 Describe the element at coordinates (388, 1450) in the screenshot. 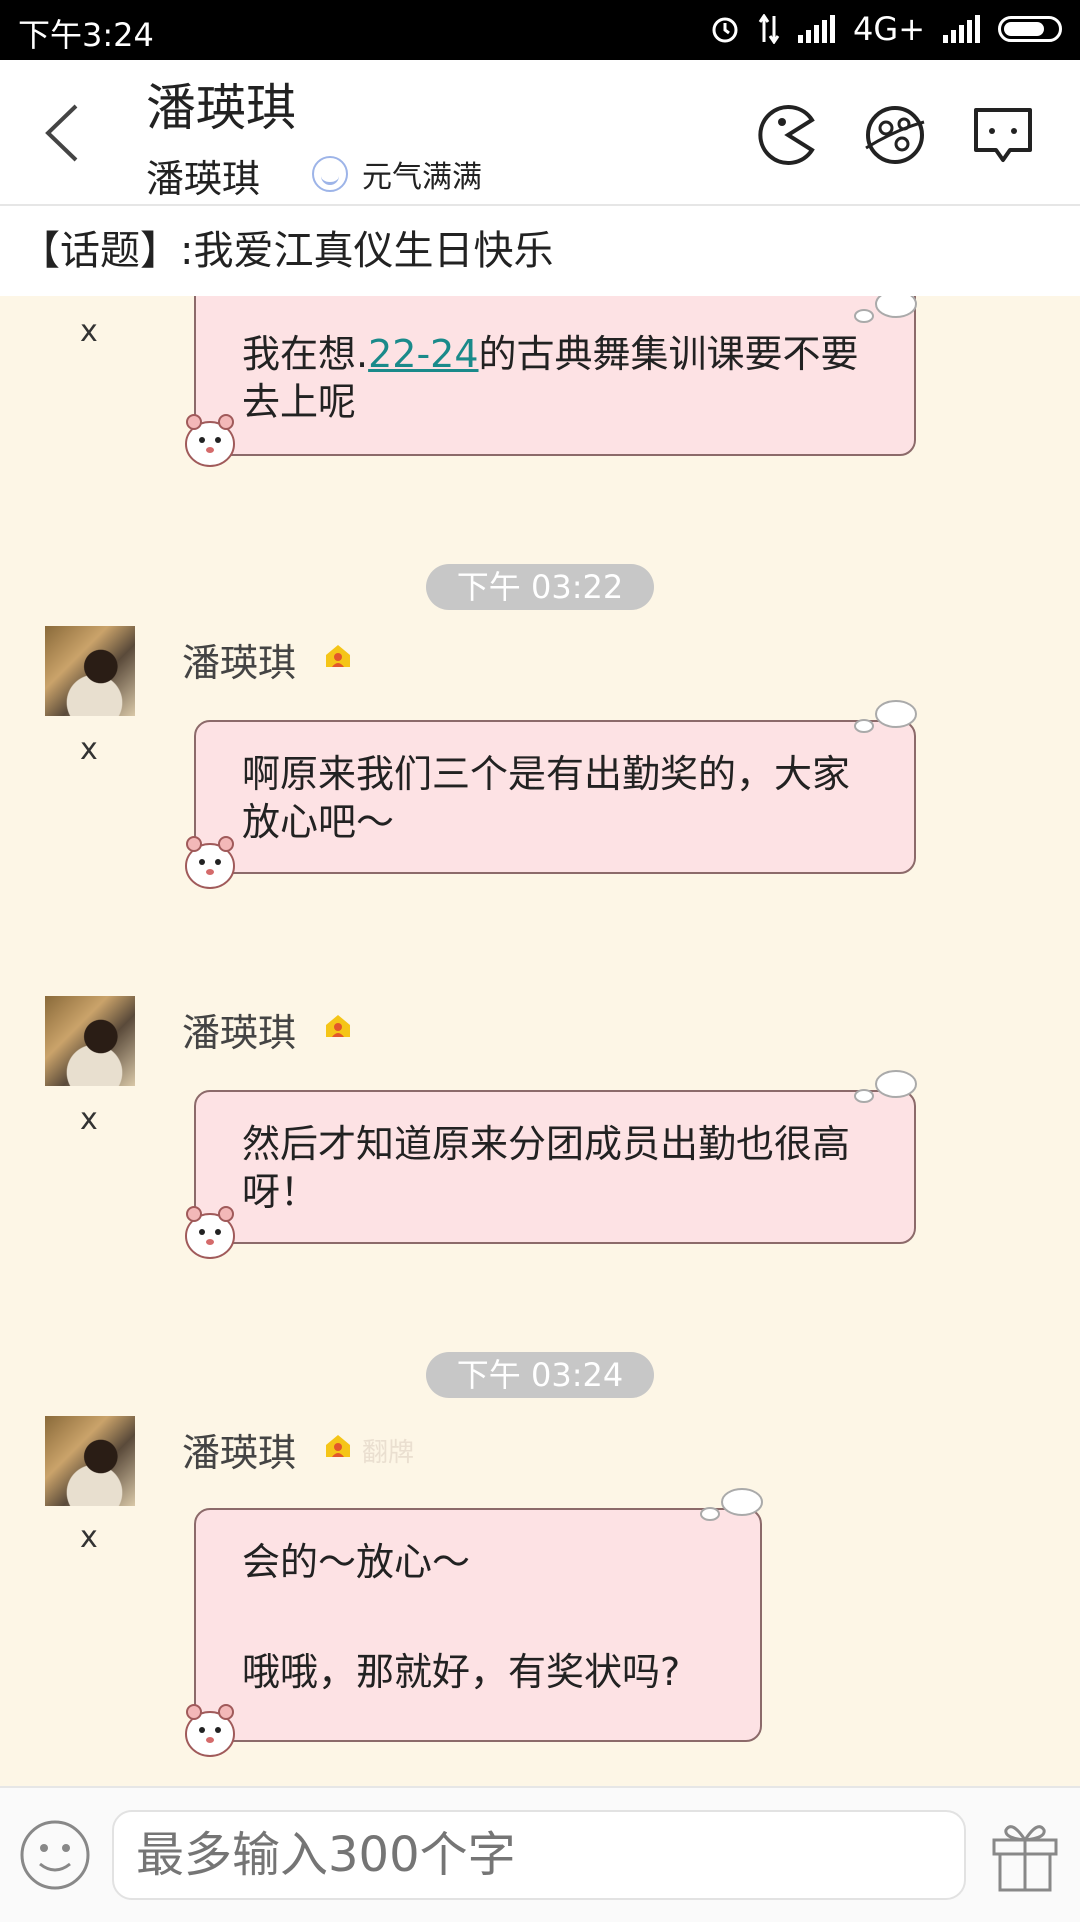

I see `flip-card-link: 翻牌` at that location.